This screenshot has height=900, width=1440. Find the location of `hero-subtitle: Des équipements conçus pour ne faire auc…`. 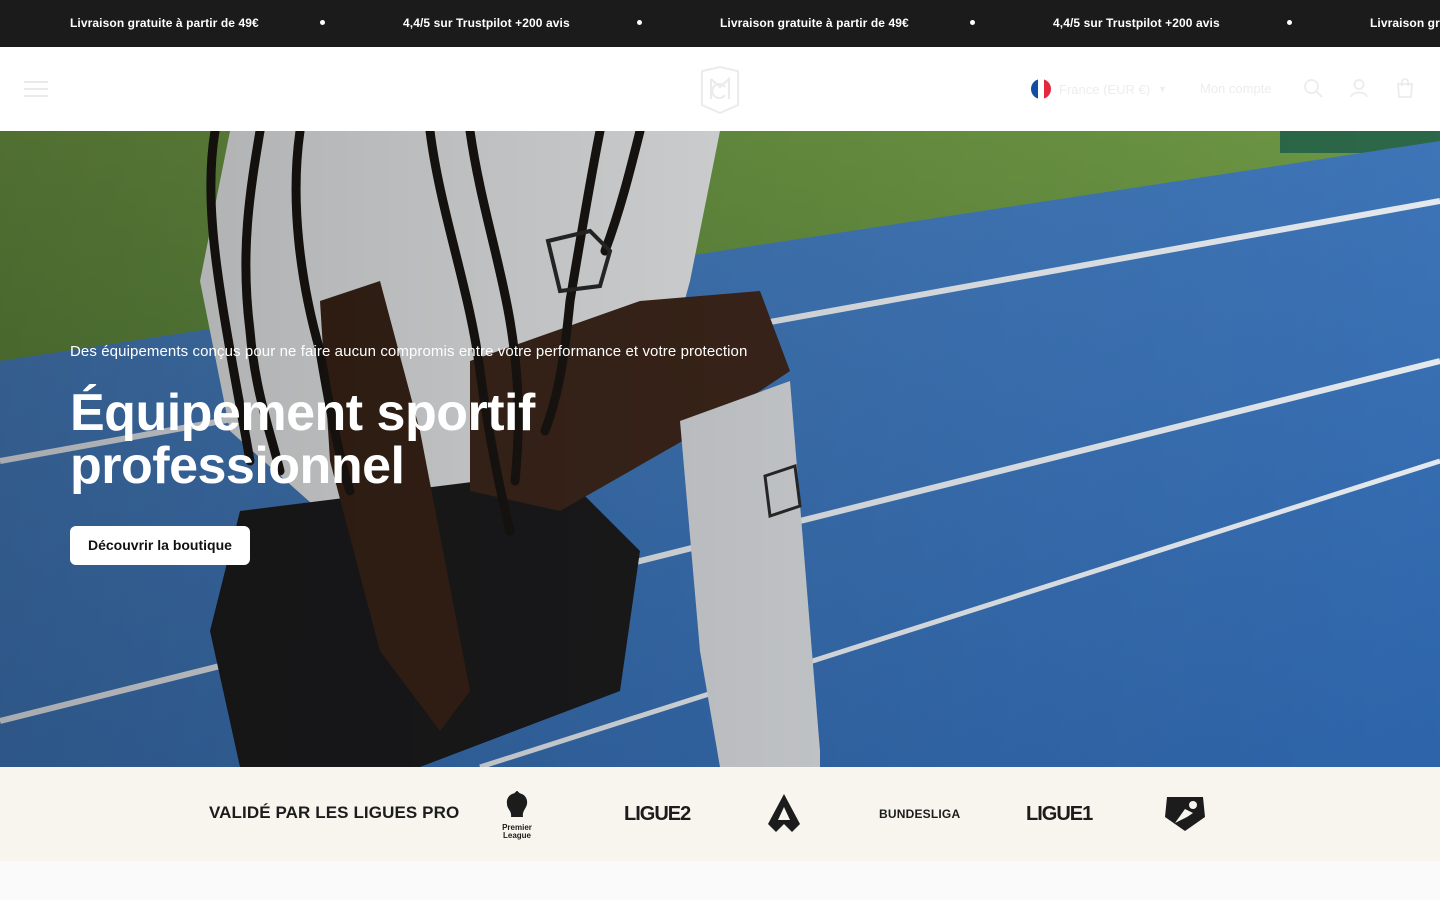

hero-subtitle: Des équipements conçus pour ne faire auc… is located at coordinates (409, 351).